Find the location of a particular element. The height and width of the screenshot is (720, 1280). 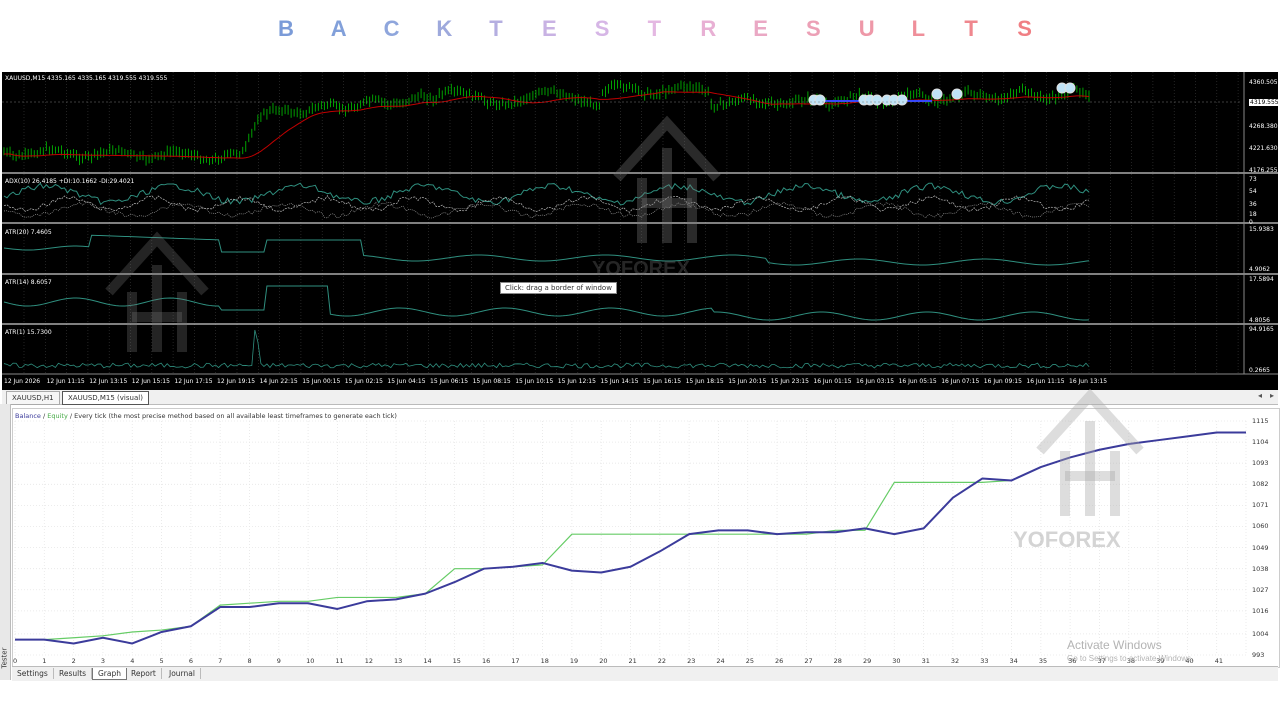

time-axis-label: 15 Jun 08:15 is located at coordinates (491, 381).